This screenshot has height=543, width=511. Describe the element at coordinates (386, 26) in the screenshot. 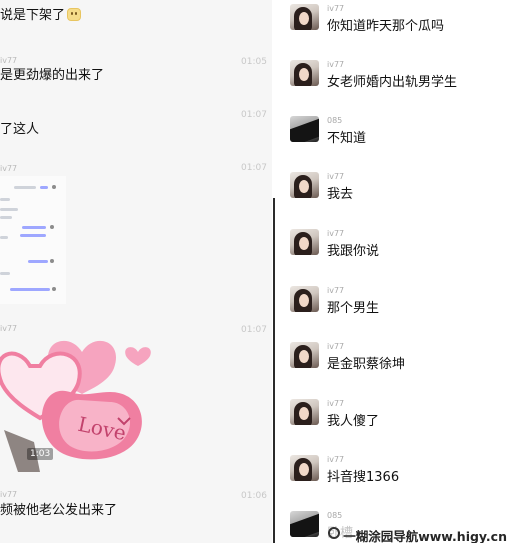

I see `message-text: 你知道昨天那个瓜吗` at that location.